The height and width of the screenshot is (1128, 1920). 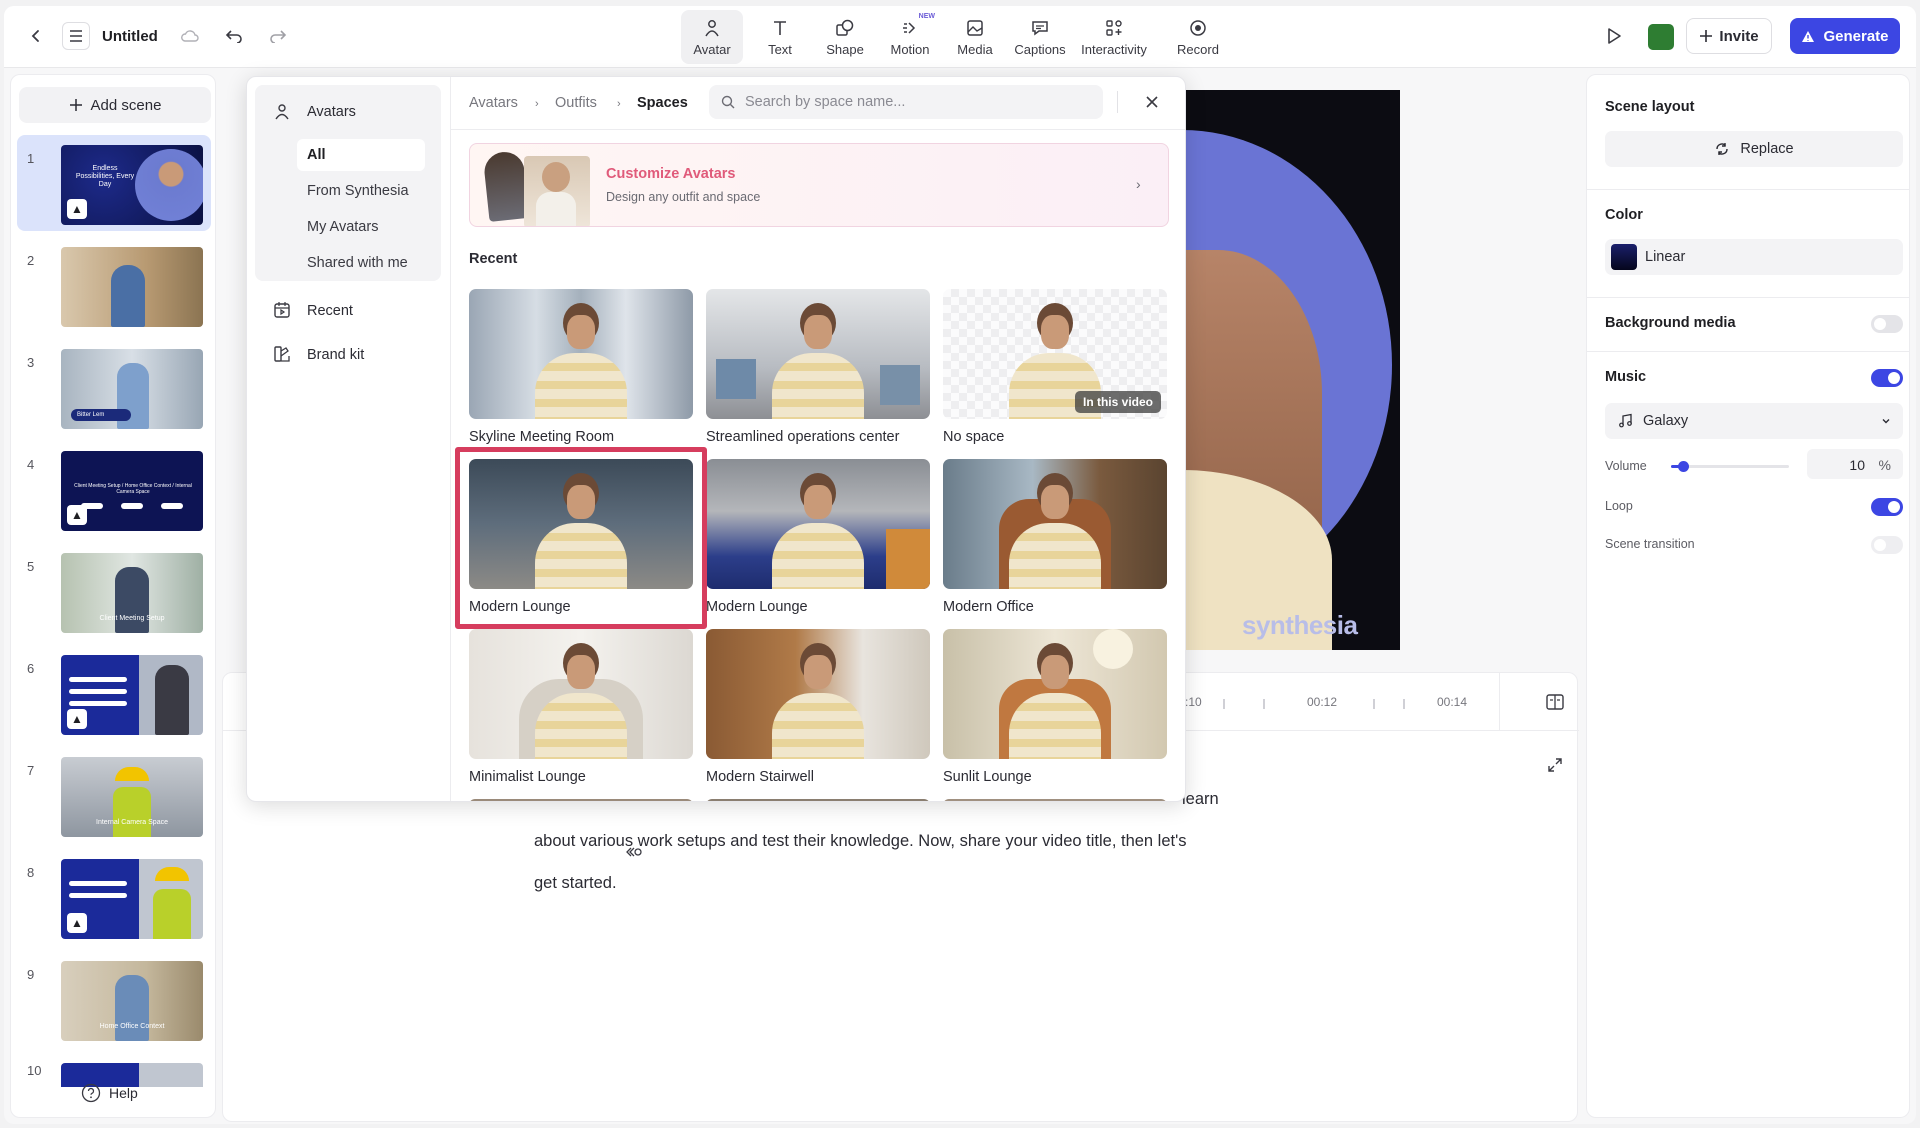 I want to click on space-card: Minimalist Lounge, so click(x=581, y=707).